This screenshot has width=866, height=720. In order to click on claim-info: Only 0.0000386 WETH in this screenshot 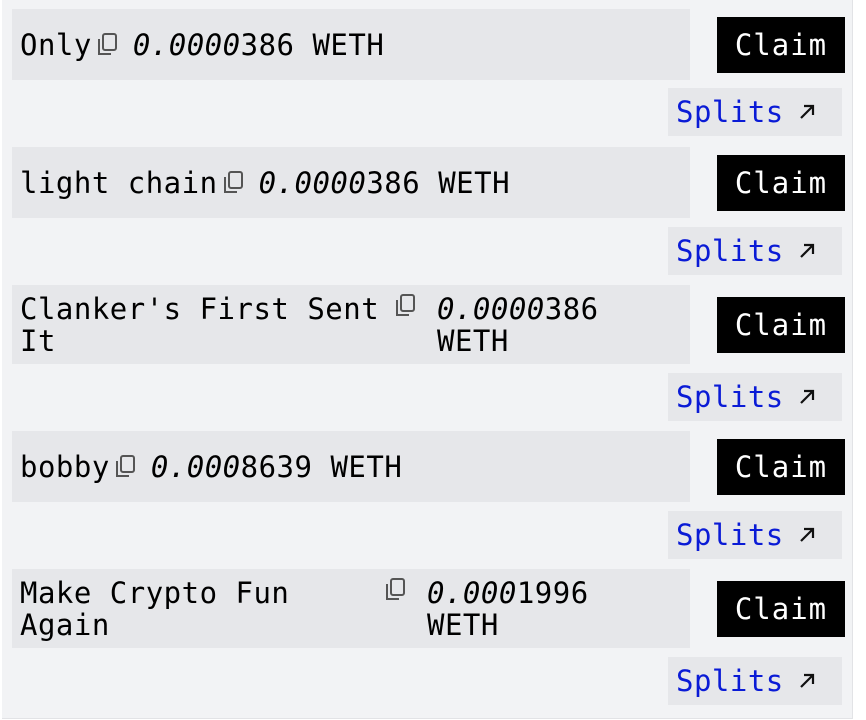, I will do `click(351, 44)`.